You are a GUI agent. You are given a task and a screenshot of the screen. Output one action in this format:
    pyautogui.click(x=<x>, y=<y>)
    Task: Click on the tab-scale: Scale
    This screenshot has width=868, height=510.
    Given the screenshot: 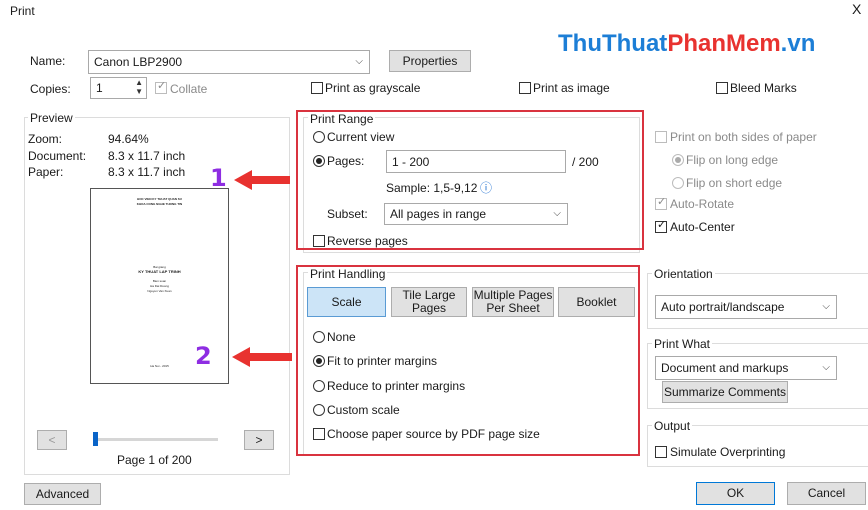 What is the action you would take?
    pyautogui.click(x=346, y=302)
    